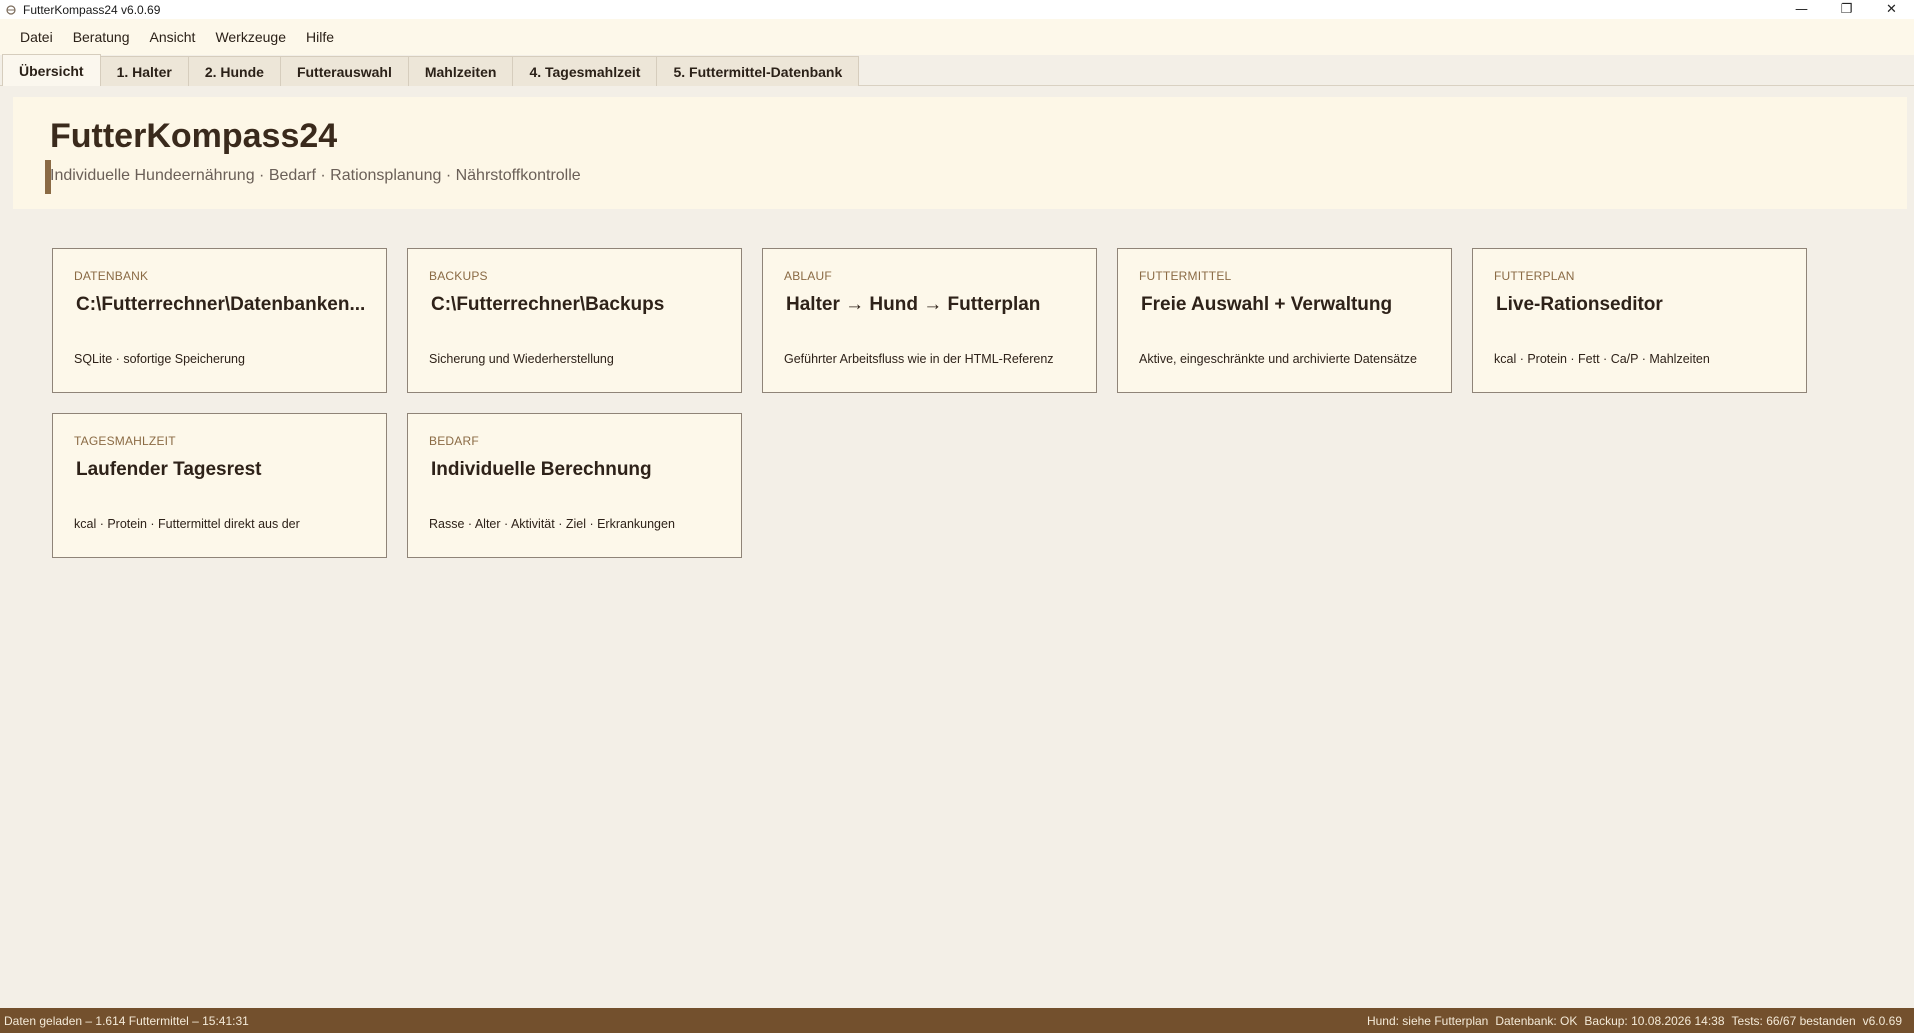  What do you see at coordinates (957, 37) in the screenshot?
I see `menu-bar: Datei Beratung Ansicht Werkzeuge Hilfe` at bounding box center [957, 37].